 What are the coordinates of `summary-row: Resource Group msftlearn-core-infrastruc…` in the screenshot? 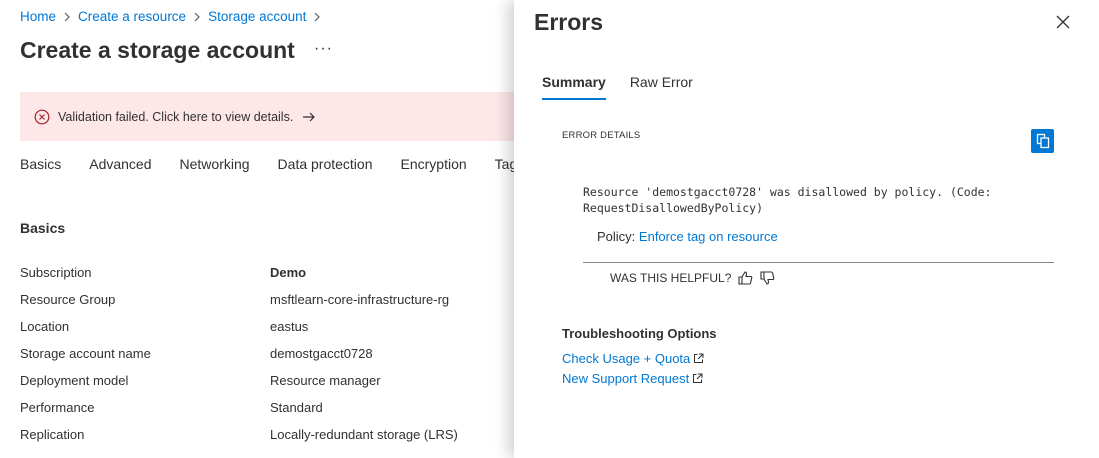 It's located at (267, 299).